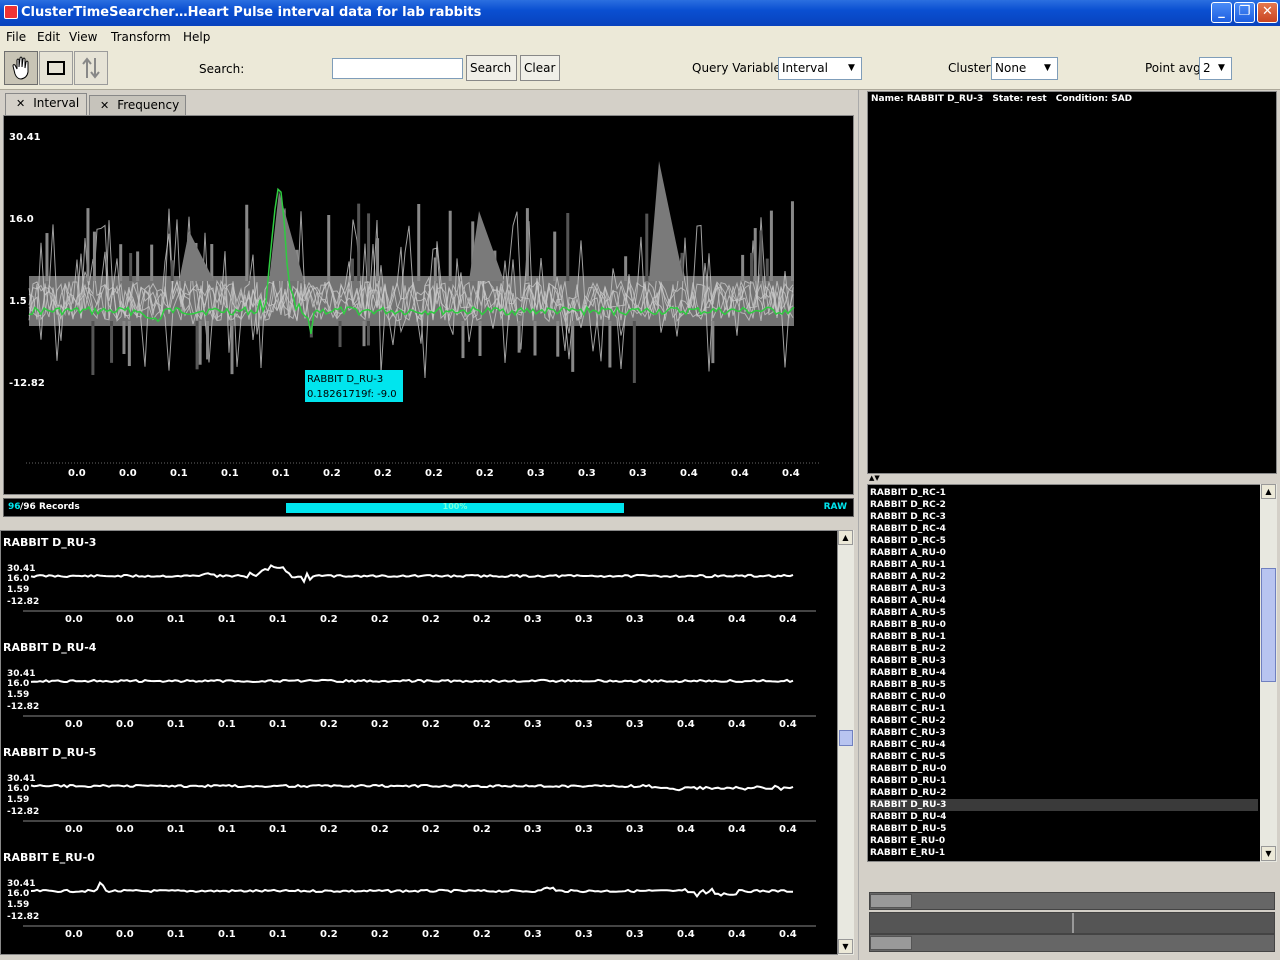 This screenshot has width=1280, height=960. What do you see at coordinates (820, 68) in the screenshot?
I see `query-variable-select: Interval ▼` at bounding box center [820, 68].